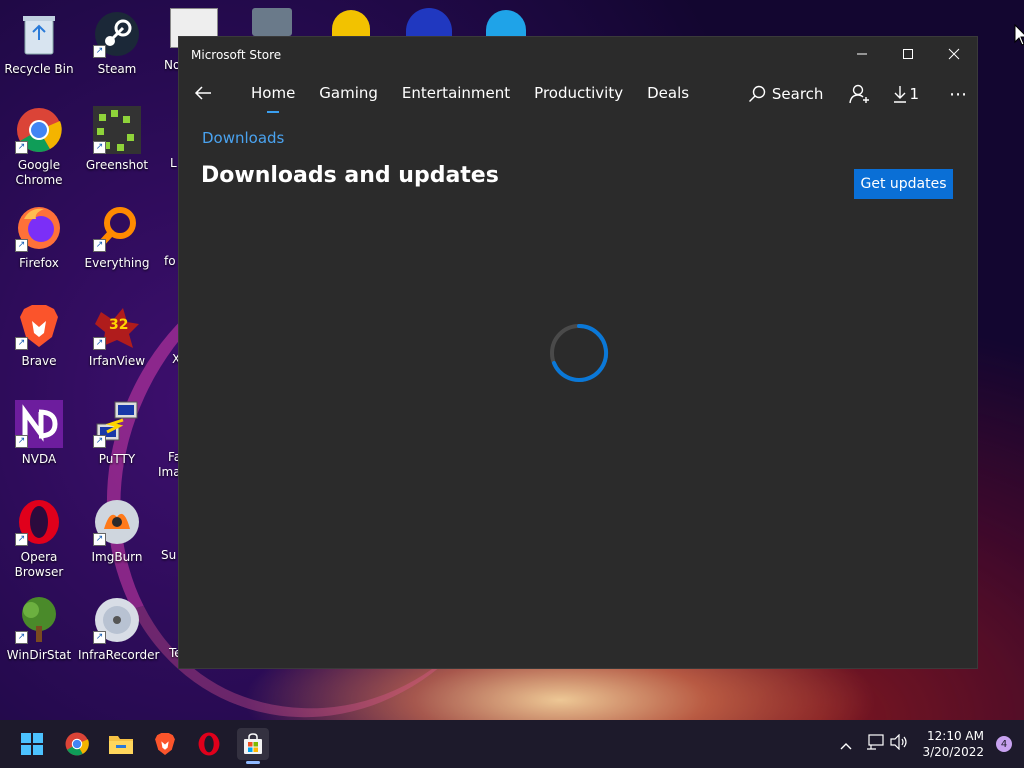 The height and width of the screenshot is (768, 1024). I want to click on downloads-button: 1, so click(906, 94).